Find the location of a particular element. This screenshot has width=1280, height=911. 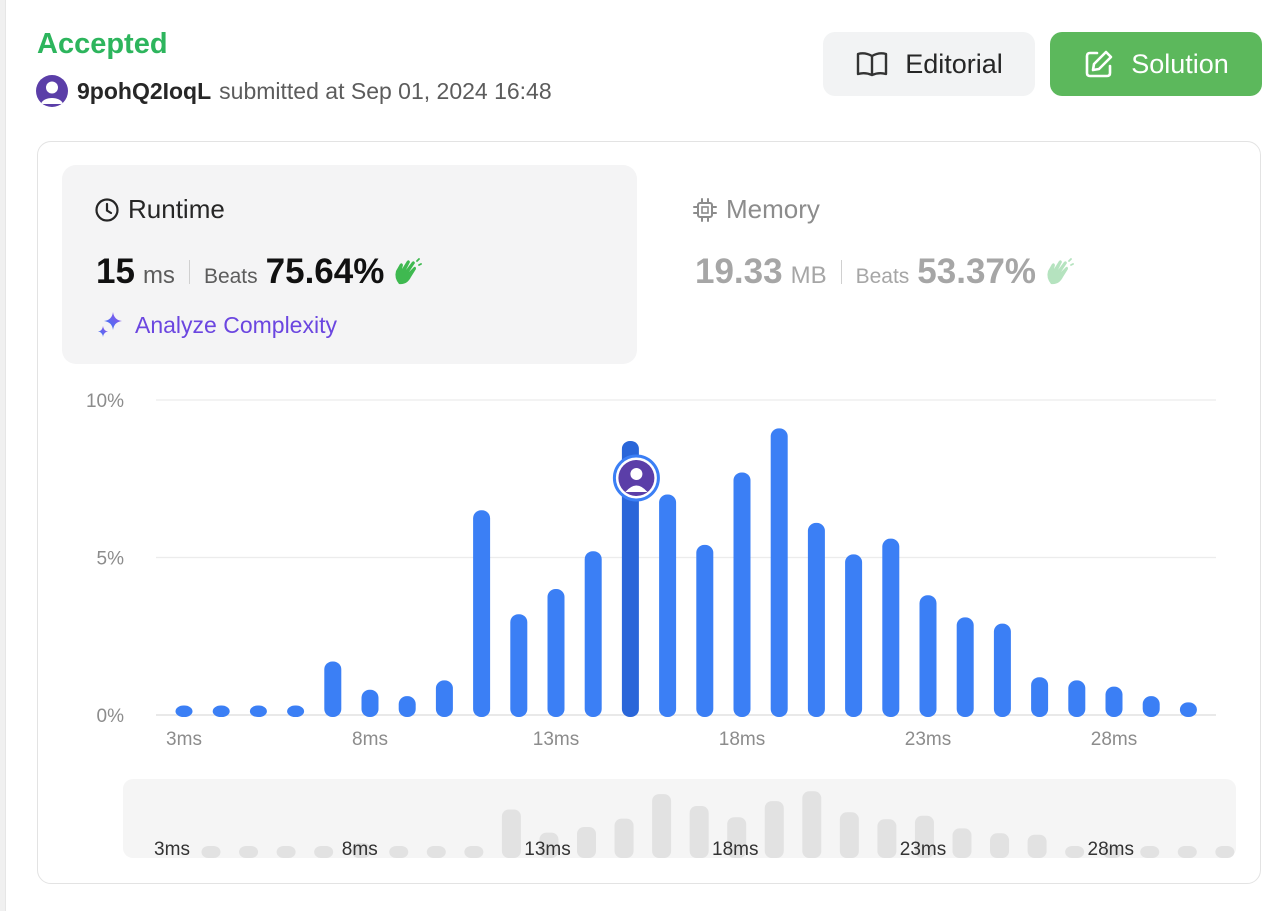

overview-tick-label: 13ms is located at coordinates (547, 849).